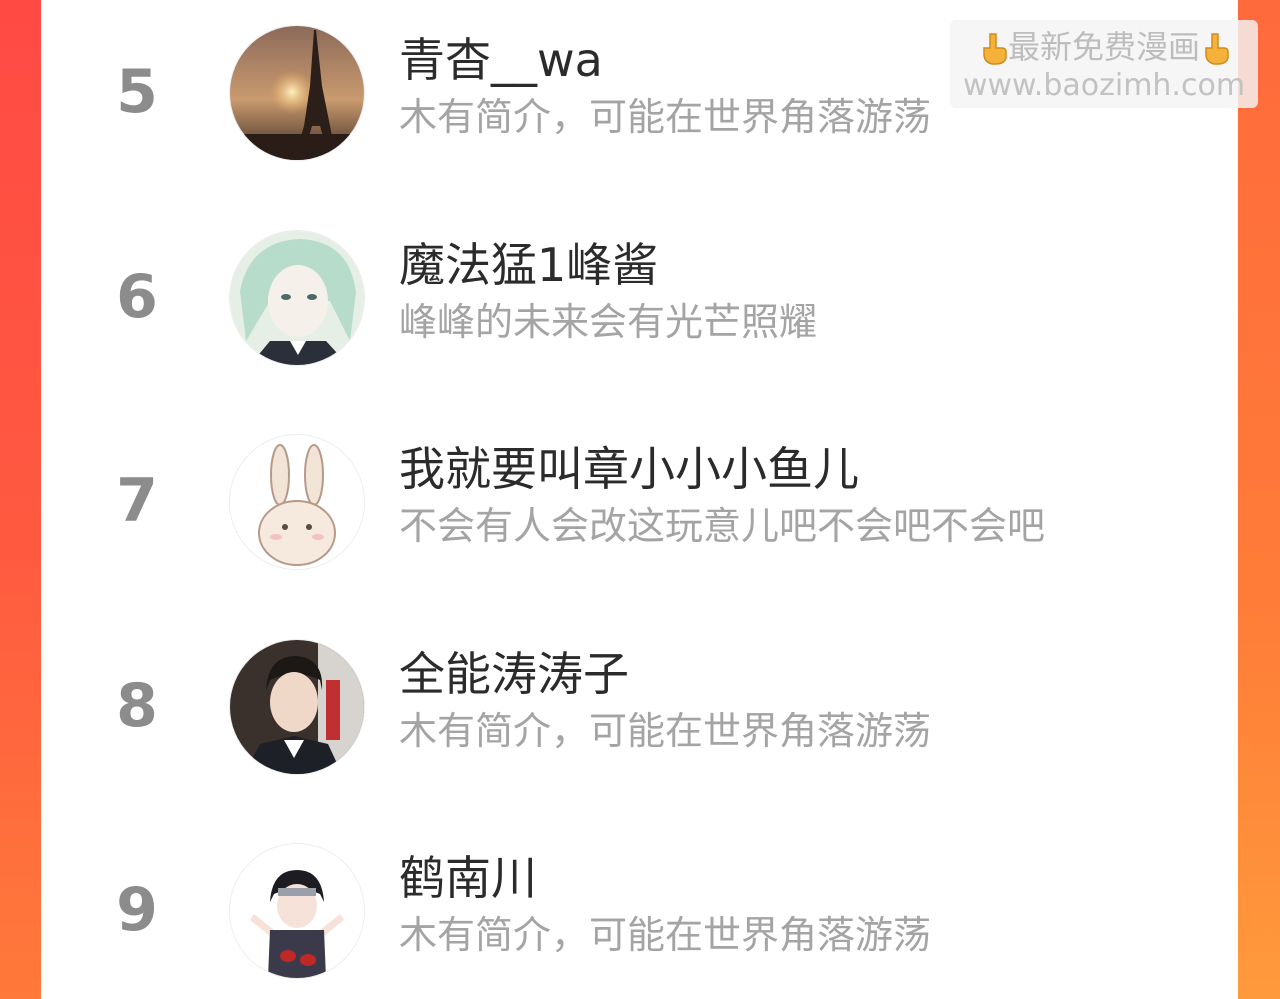 The width and height of the screenshot is (1280, 999). I want to click on user-name: 青杳__wa, so click(501, 60).